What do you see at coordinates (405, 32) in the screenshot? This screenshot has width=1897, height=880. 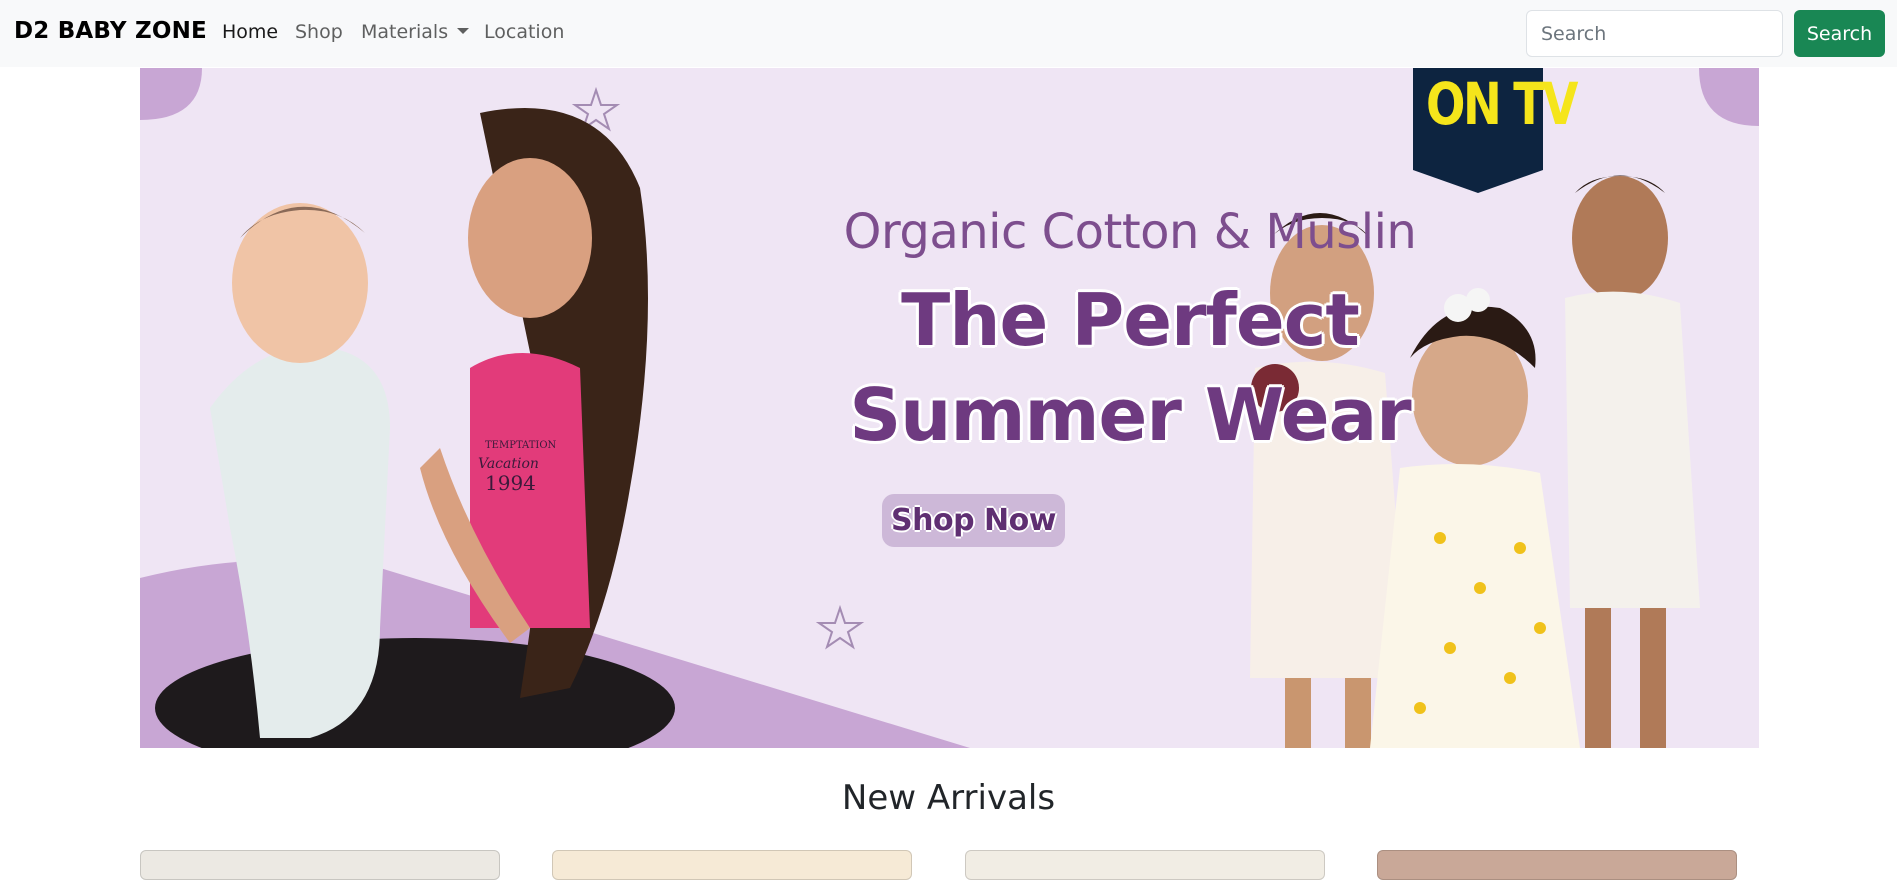 I see `nav-link-materials-label: Materials` at bounding box center [405, 32].